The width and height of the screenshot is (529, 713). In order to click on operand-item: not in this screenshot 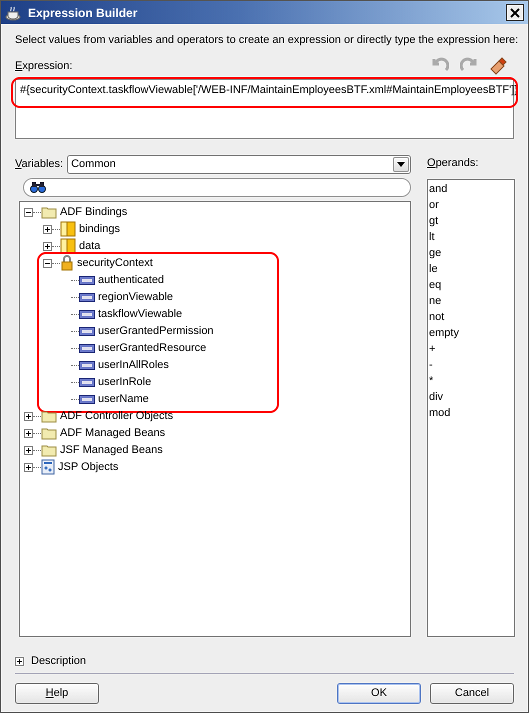, I will do `click(471, 317)`.